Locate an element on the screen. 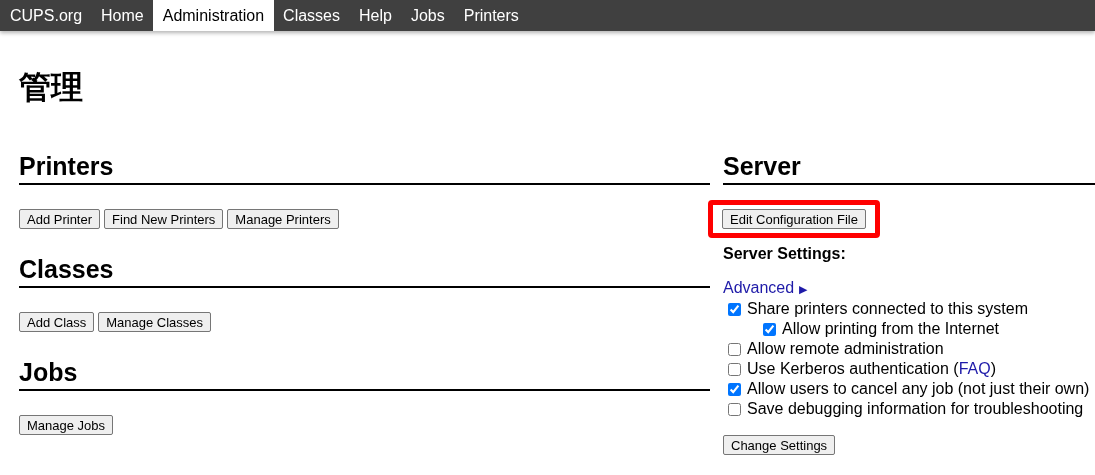 This screenshot has width=1095, height=475. section-heading: Printers is located at coordinates (364, 168).